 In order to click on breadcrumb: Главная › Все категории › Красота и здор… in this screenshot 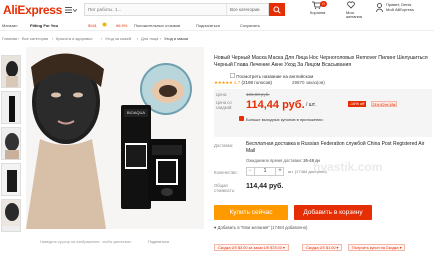, I will do `click(217, 40)`.